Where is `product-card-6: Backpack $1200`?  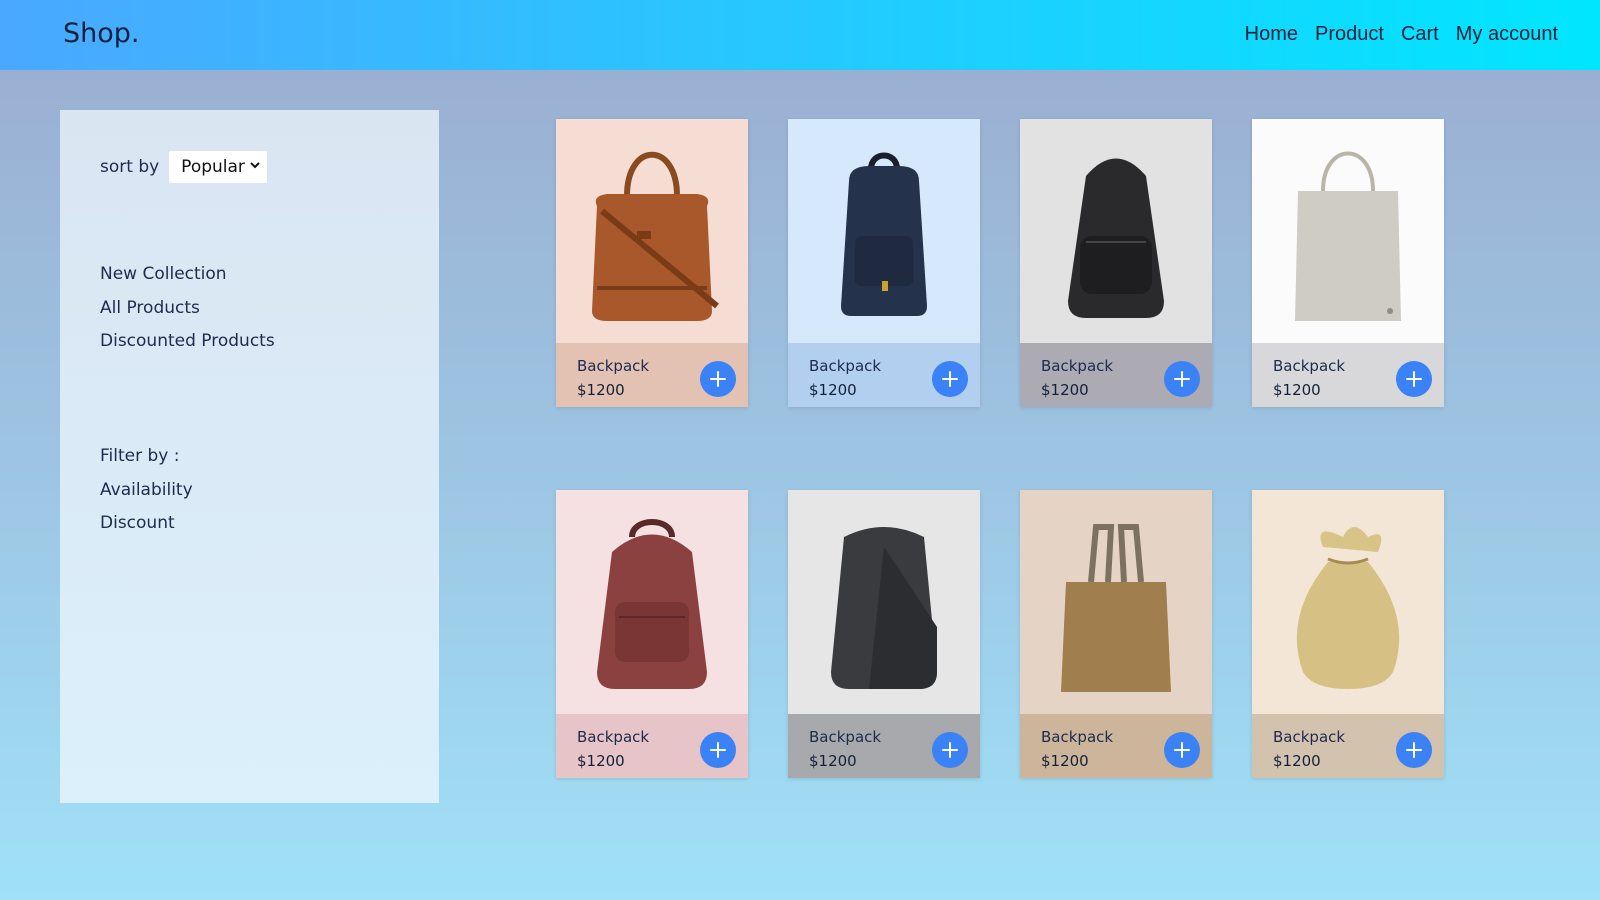 product-card-6: Backpack $1200 is located at coordinates (884, 634).